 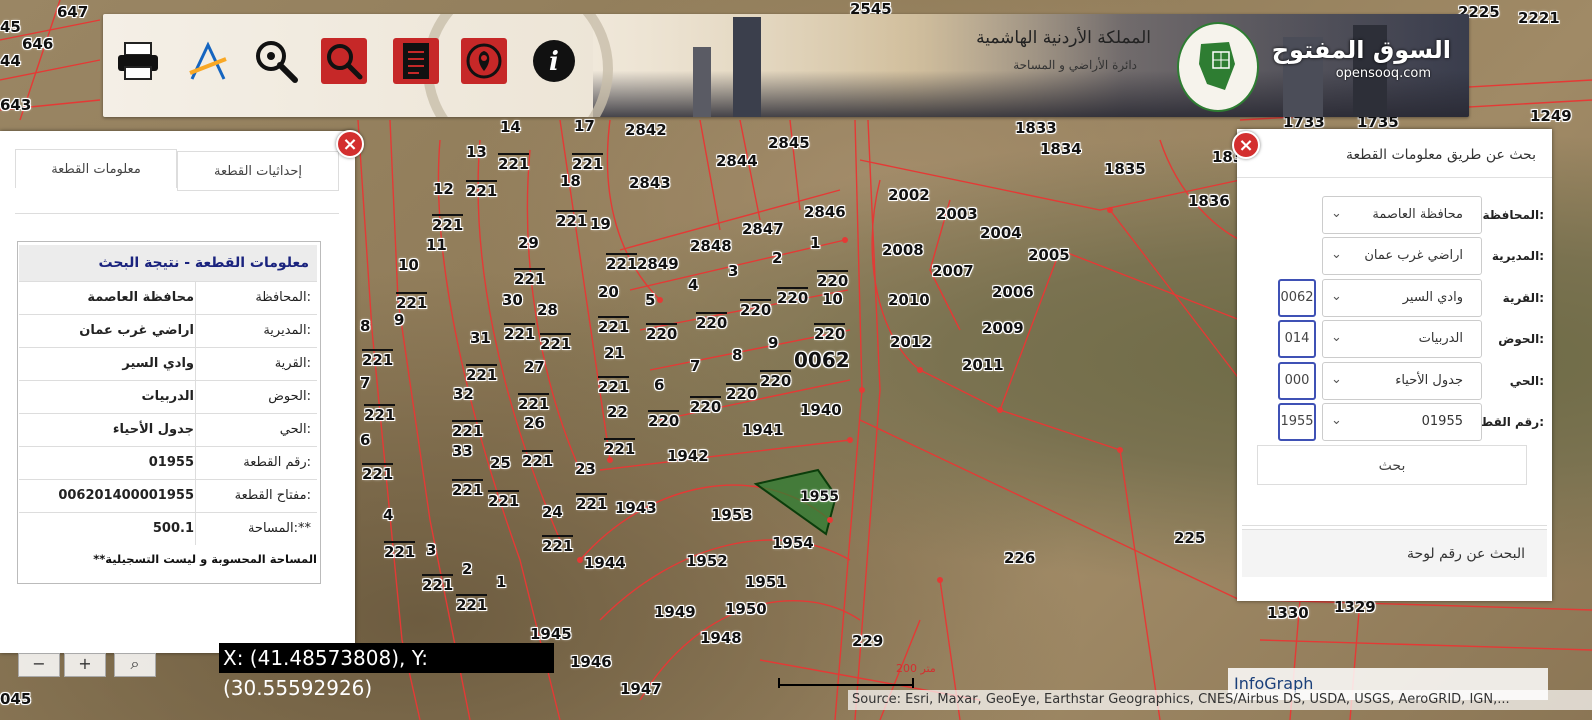 I want to click on parcel-label: 30, so click(x=512, y=300).